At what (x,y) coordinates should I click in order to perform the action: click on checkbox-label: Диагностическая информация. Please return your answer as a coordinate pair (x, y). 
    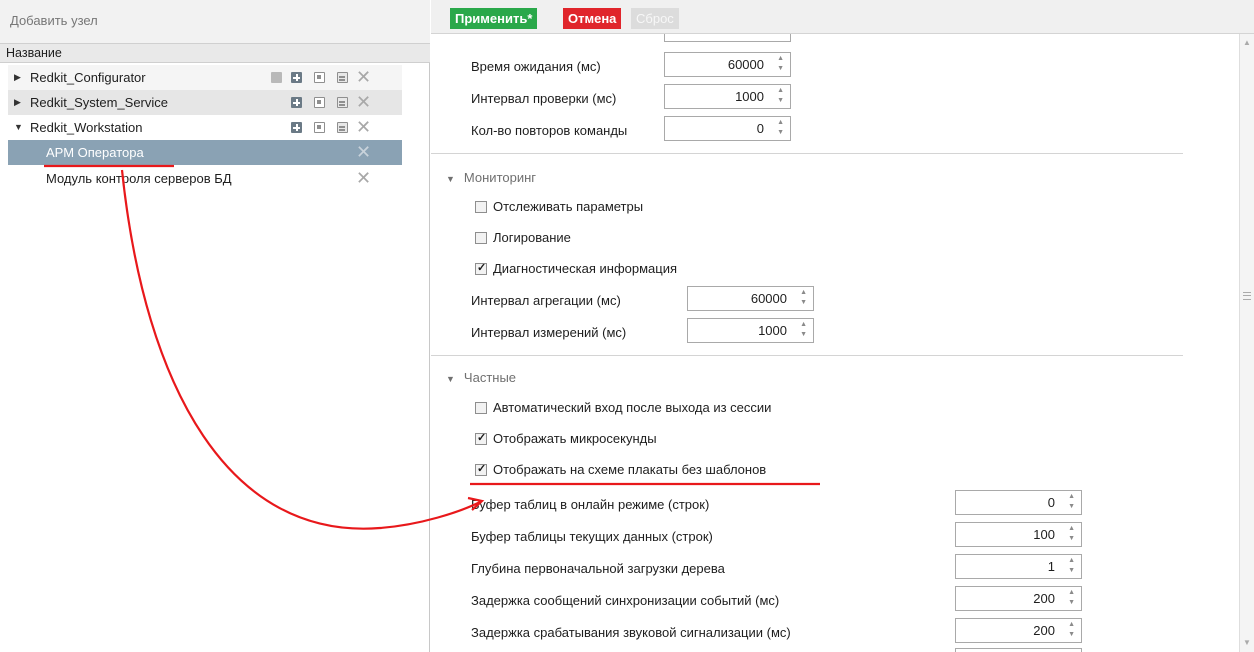
    Looking at the image, I should click on (585, 268).